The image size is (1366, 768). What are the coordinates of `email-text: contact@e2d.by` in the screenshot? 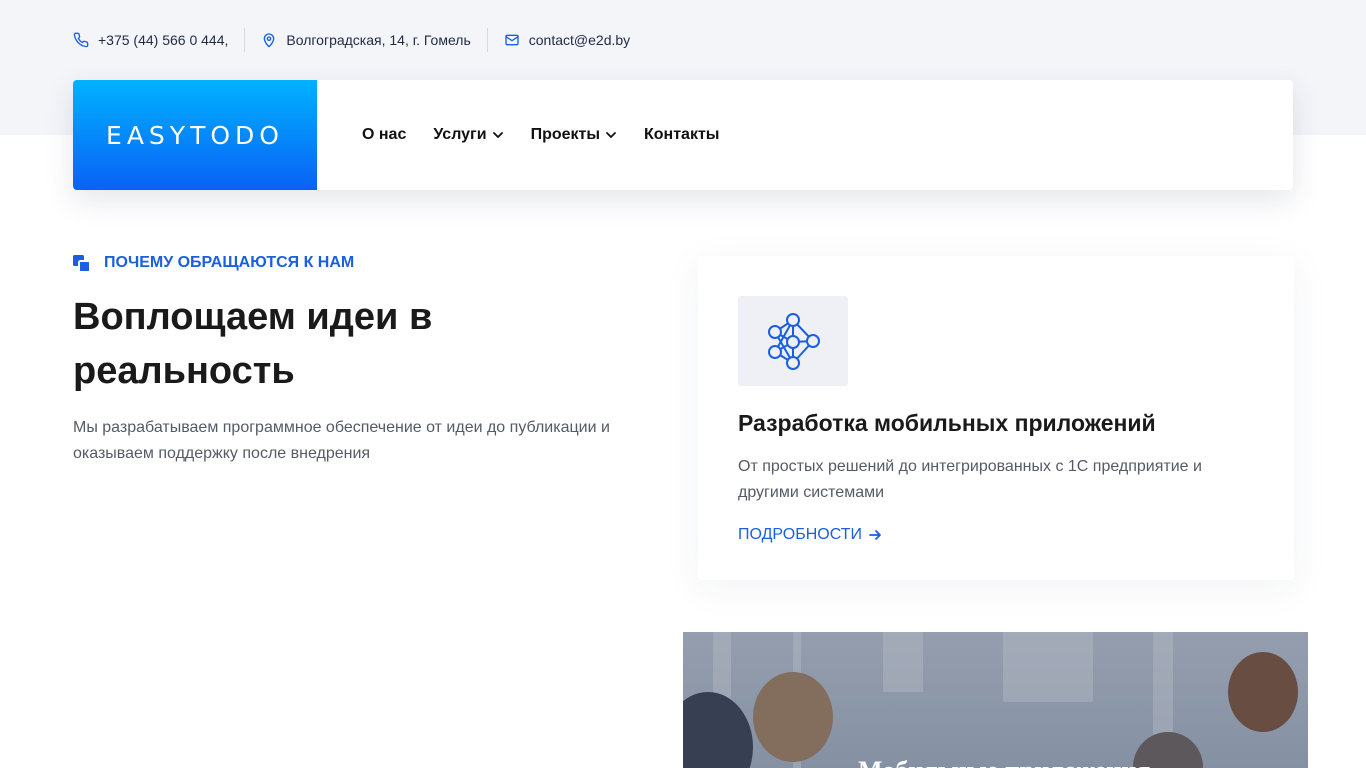 It's located at (579, 40).